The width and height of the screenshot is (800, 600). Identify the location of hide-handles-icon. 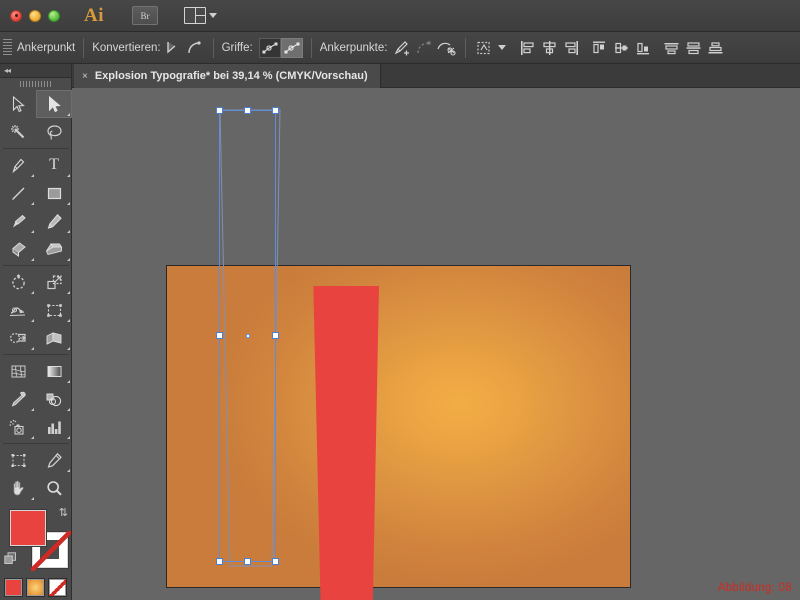
(291, 47).